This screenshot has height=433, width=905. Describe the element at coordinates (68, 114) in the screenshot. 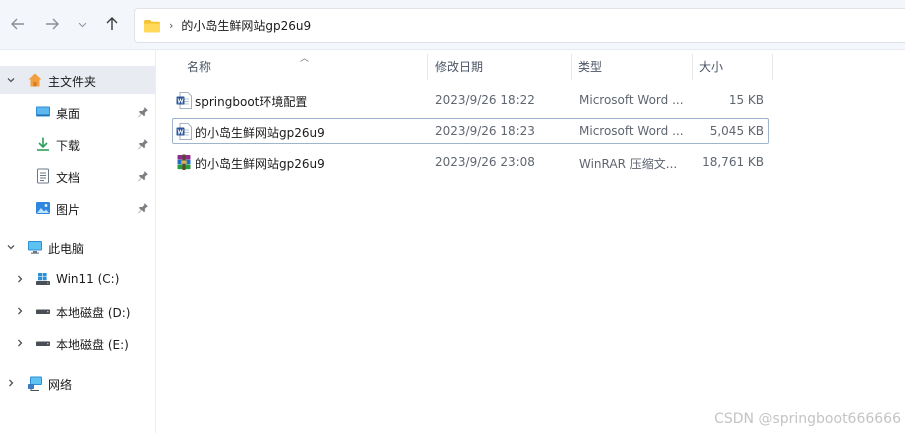

I see `sidebar-item-label: 桌面` at that location.